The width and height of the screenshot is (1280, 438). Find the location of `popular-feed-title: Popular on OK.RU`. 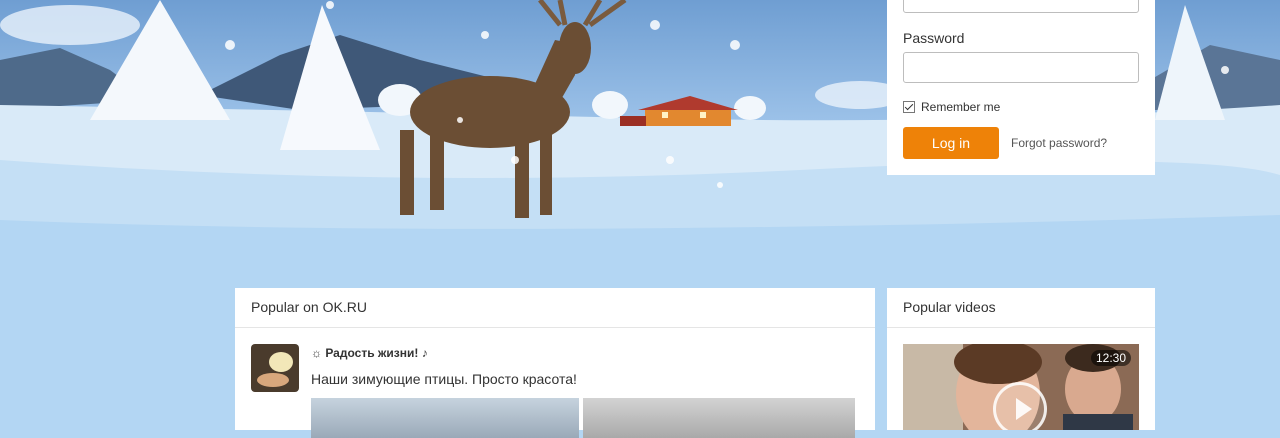

popular-feed-title: Popular on OK.RU is located at coordinates (555, 308).